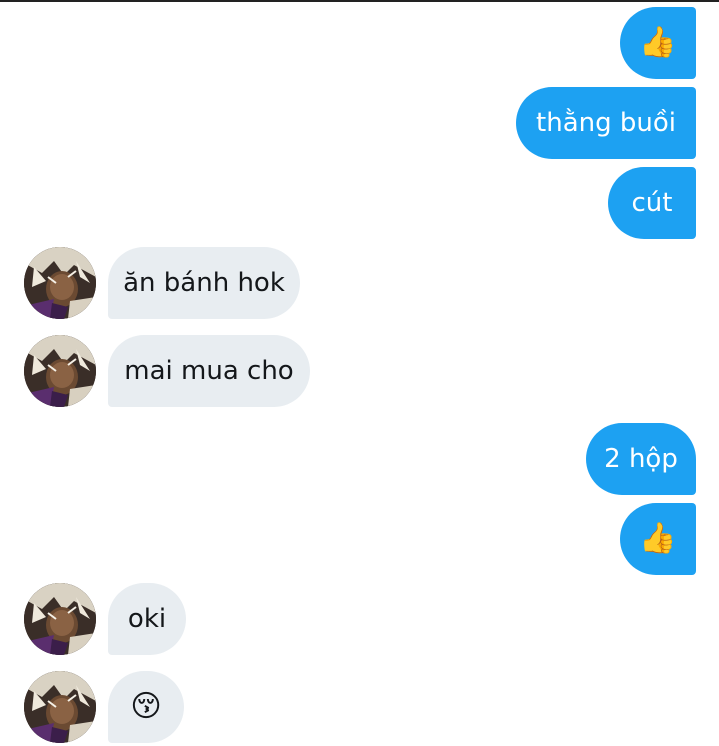 The width and height of the screenshot is (719, 746). I want to click on message-bubble-incoming: ăn bánh hok, so click(204, 283).